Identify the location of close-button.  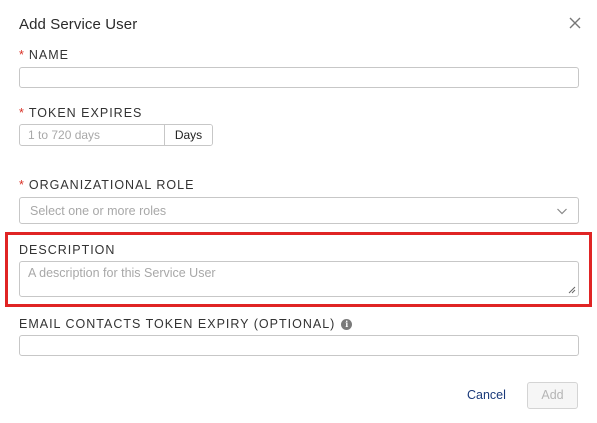
(575, 23).